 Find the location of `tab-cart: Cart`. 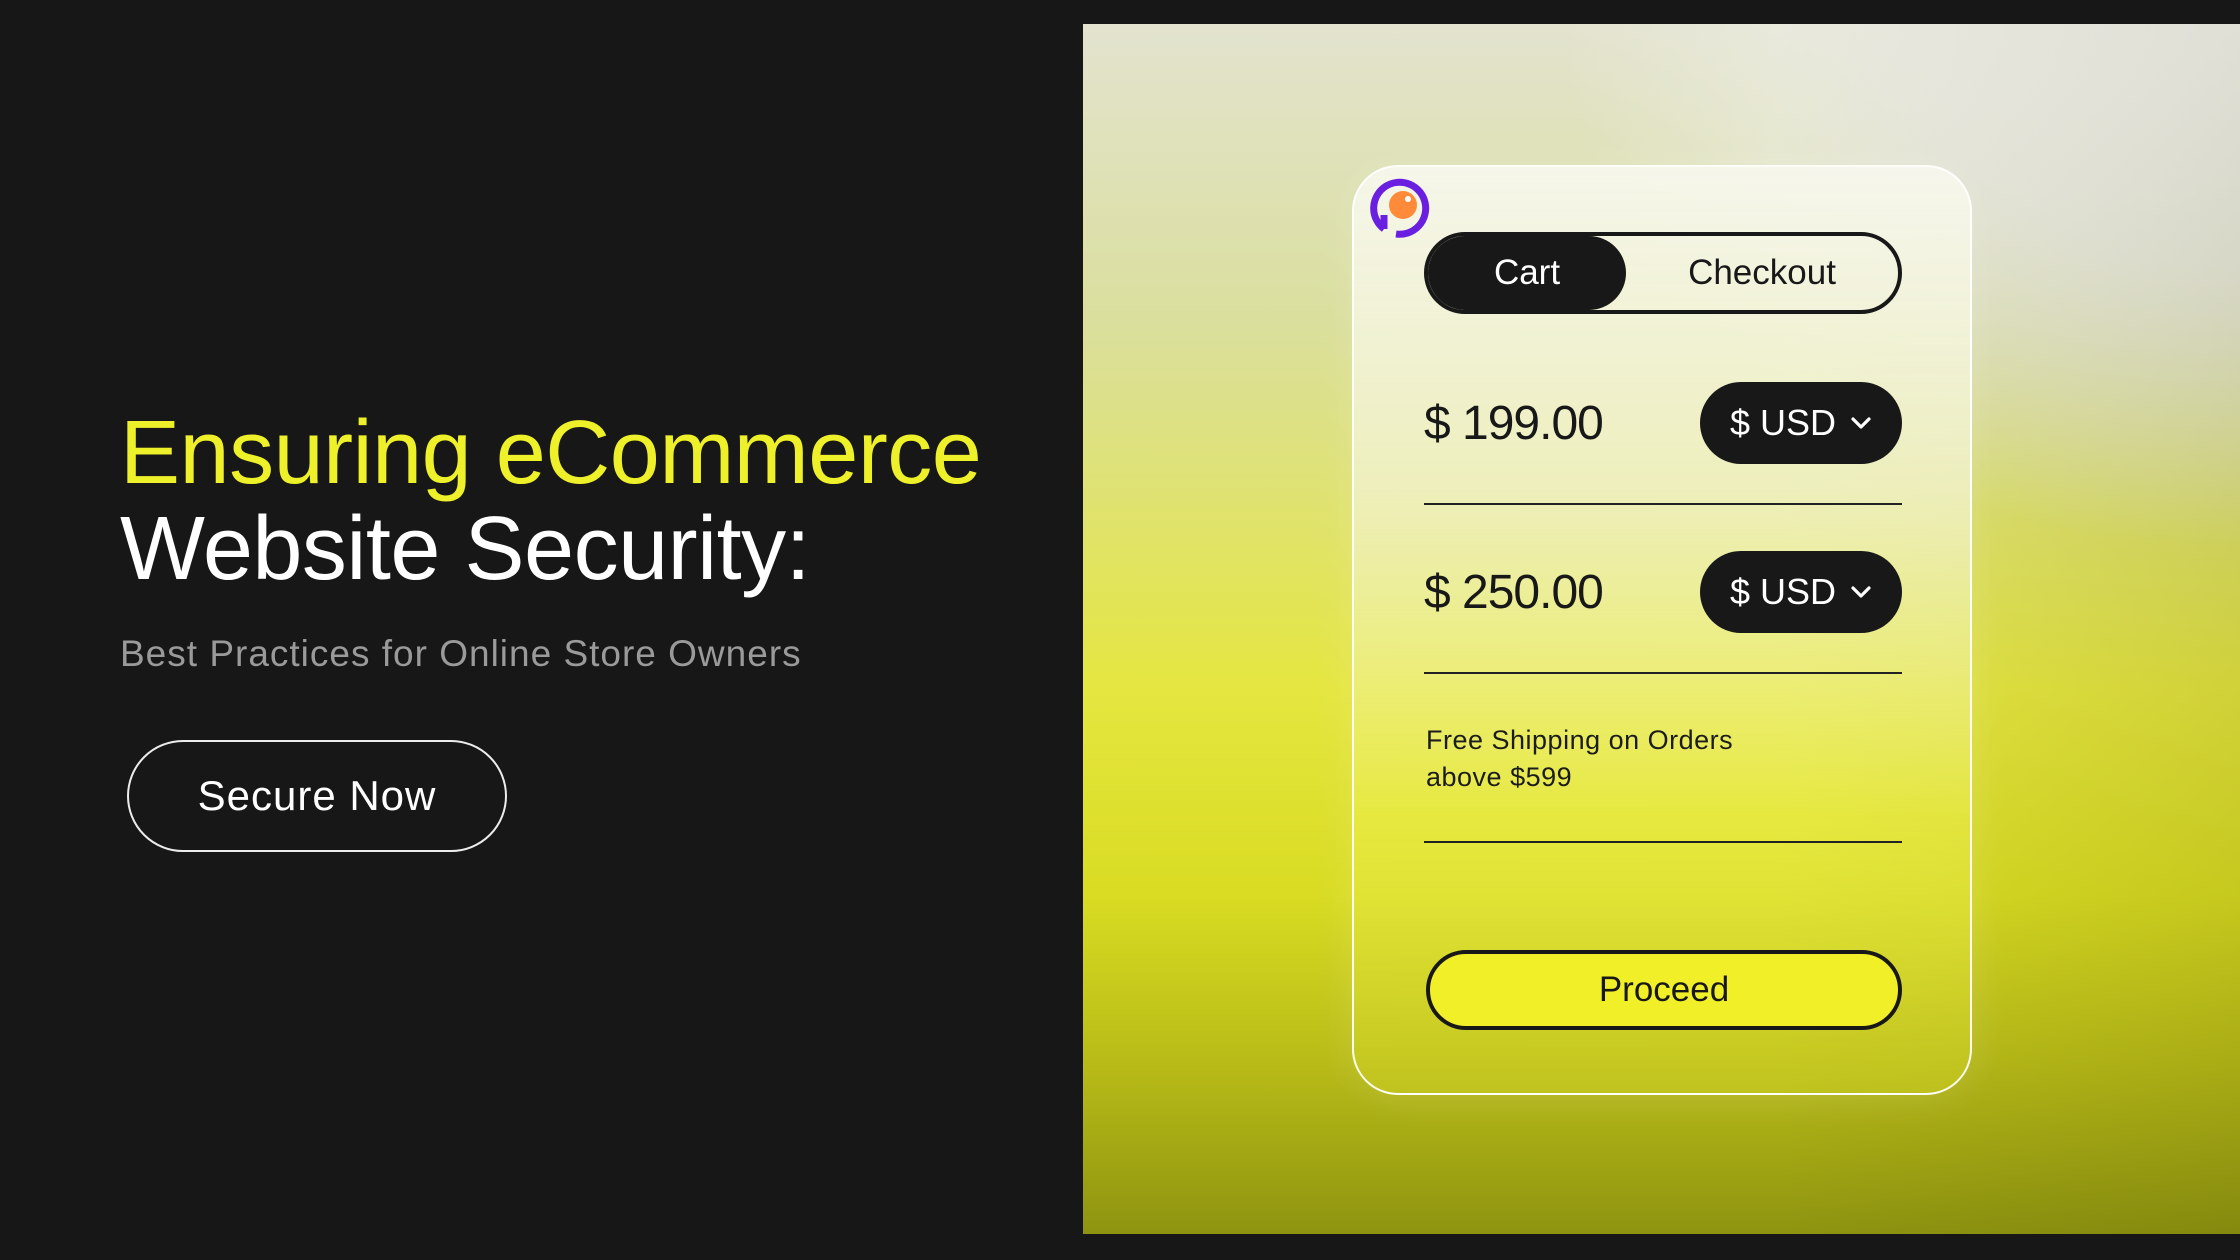

tab-cart: Cart is located at coordinates (1527, 273).